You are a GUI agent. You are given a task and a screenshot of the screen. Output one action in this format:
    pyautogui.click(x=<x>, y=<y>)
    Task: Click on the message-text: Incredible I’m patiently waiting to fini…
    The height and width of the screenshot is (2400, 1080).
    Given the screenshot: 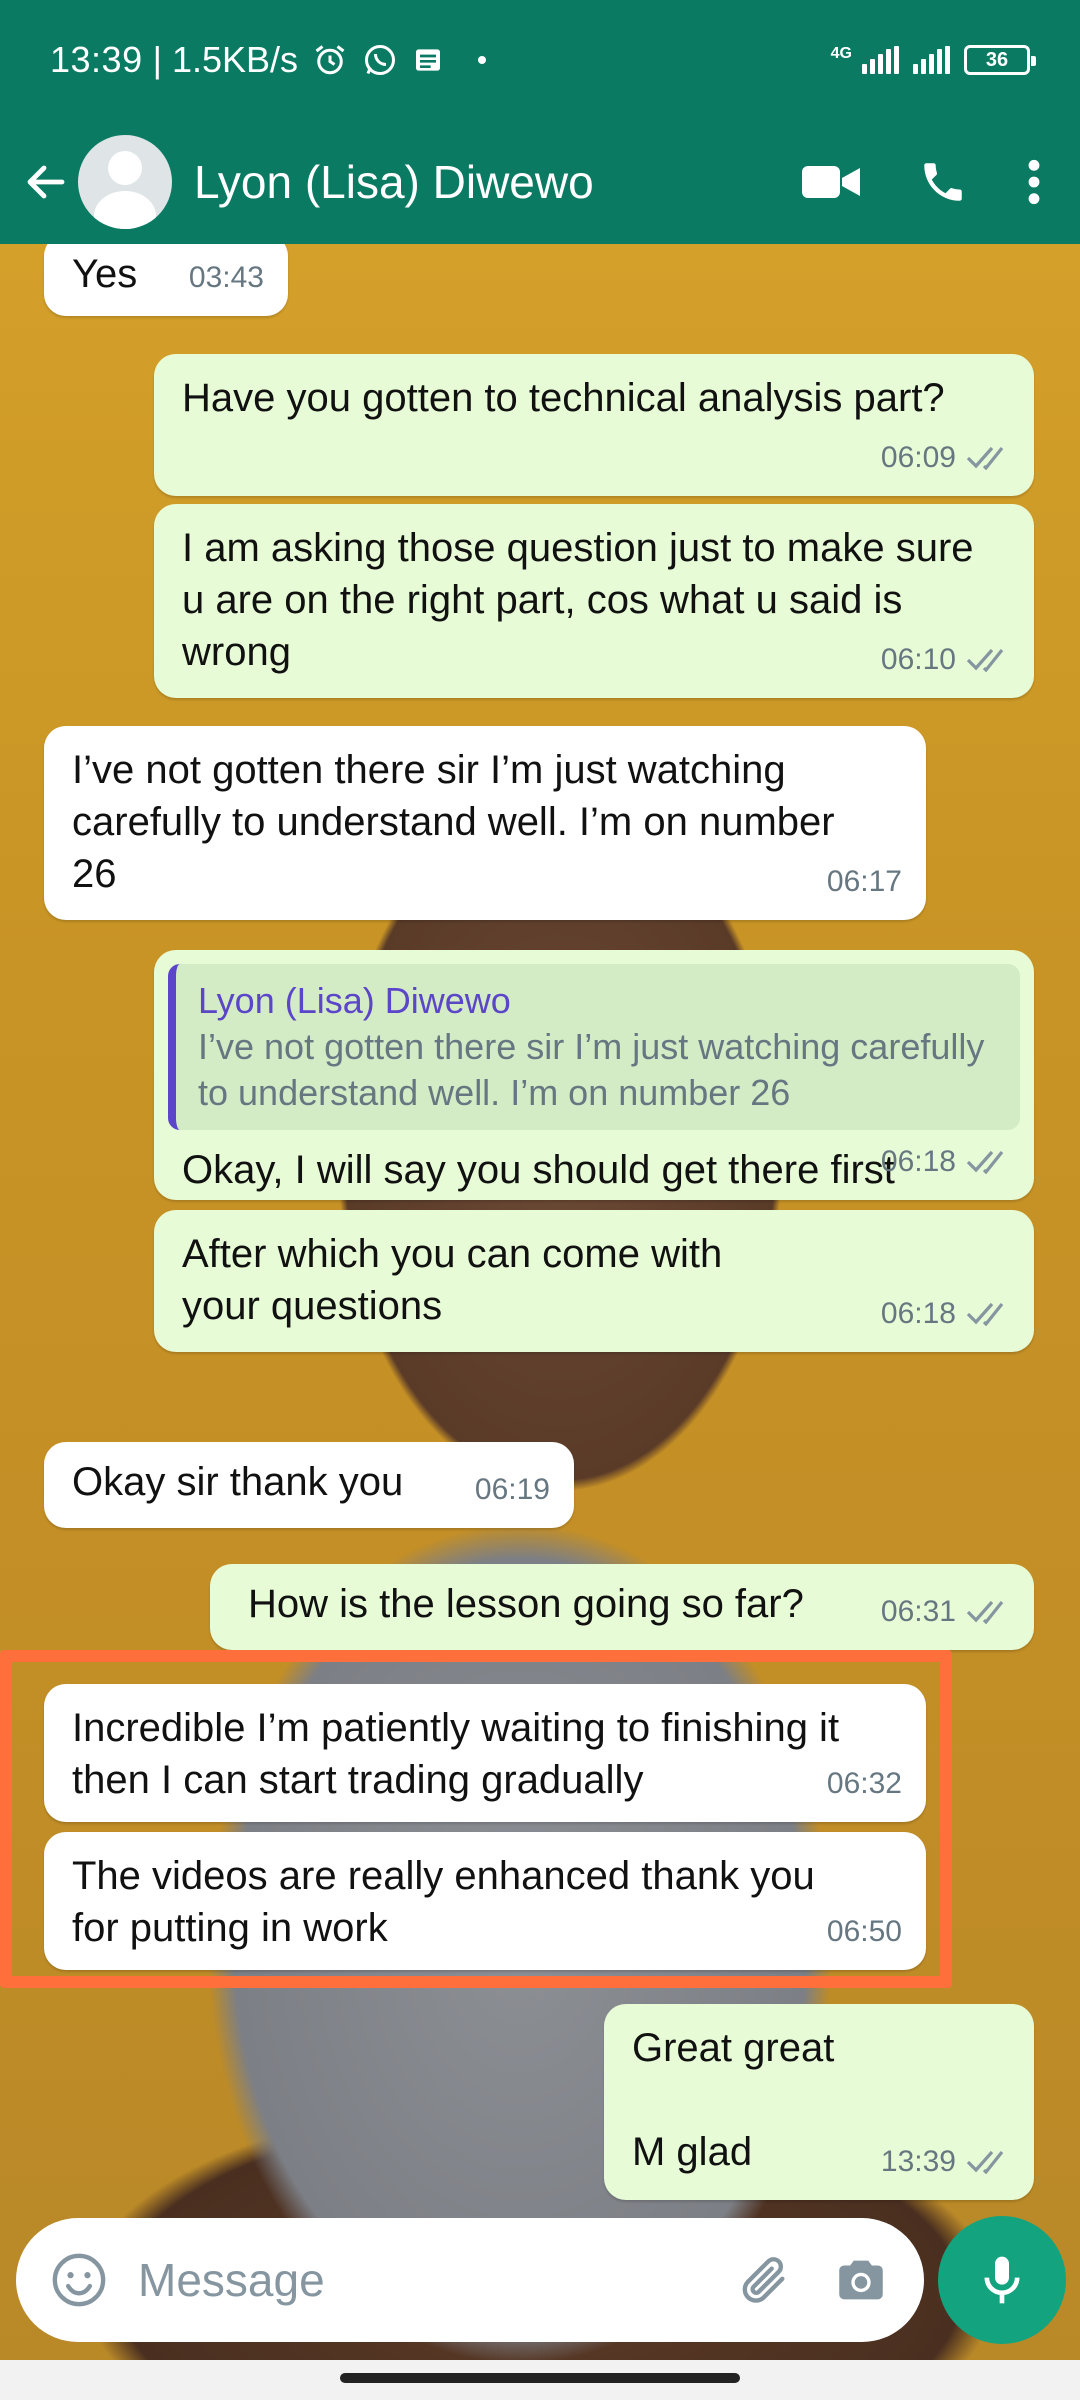 What is the action you would take?
    pyautogui.click(x=461, y=1754)
    